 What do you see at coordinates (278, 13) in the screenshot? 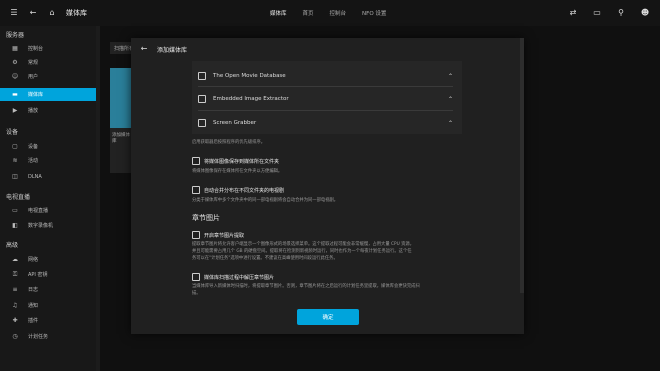
I see `tab-library: 媒体库` at bounding box center [278, 13].